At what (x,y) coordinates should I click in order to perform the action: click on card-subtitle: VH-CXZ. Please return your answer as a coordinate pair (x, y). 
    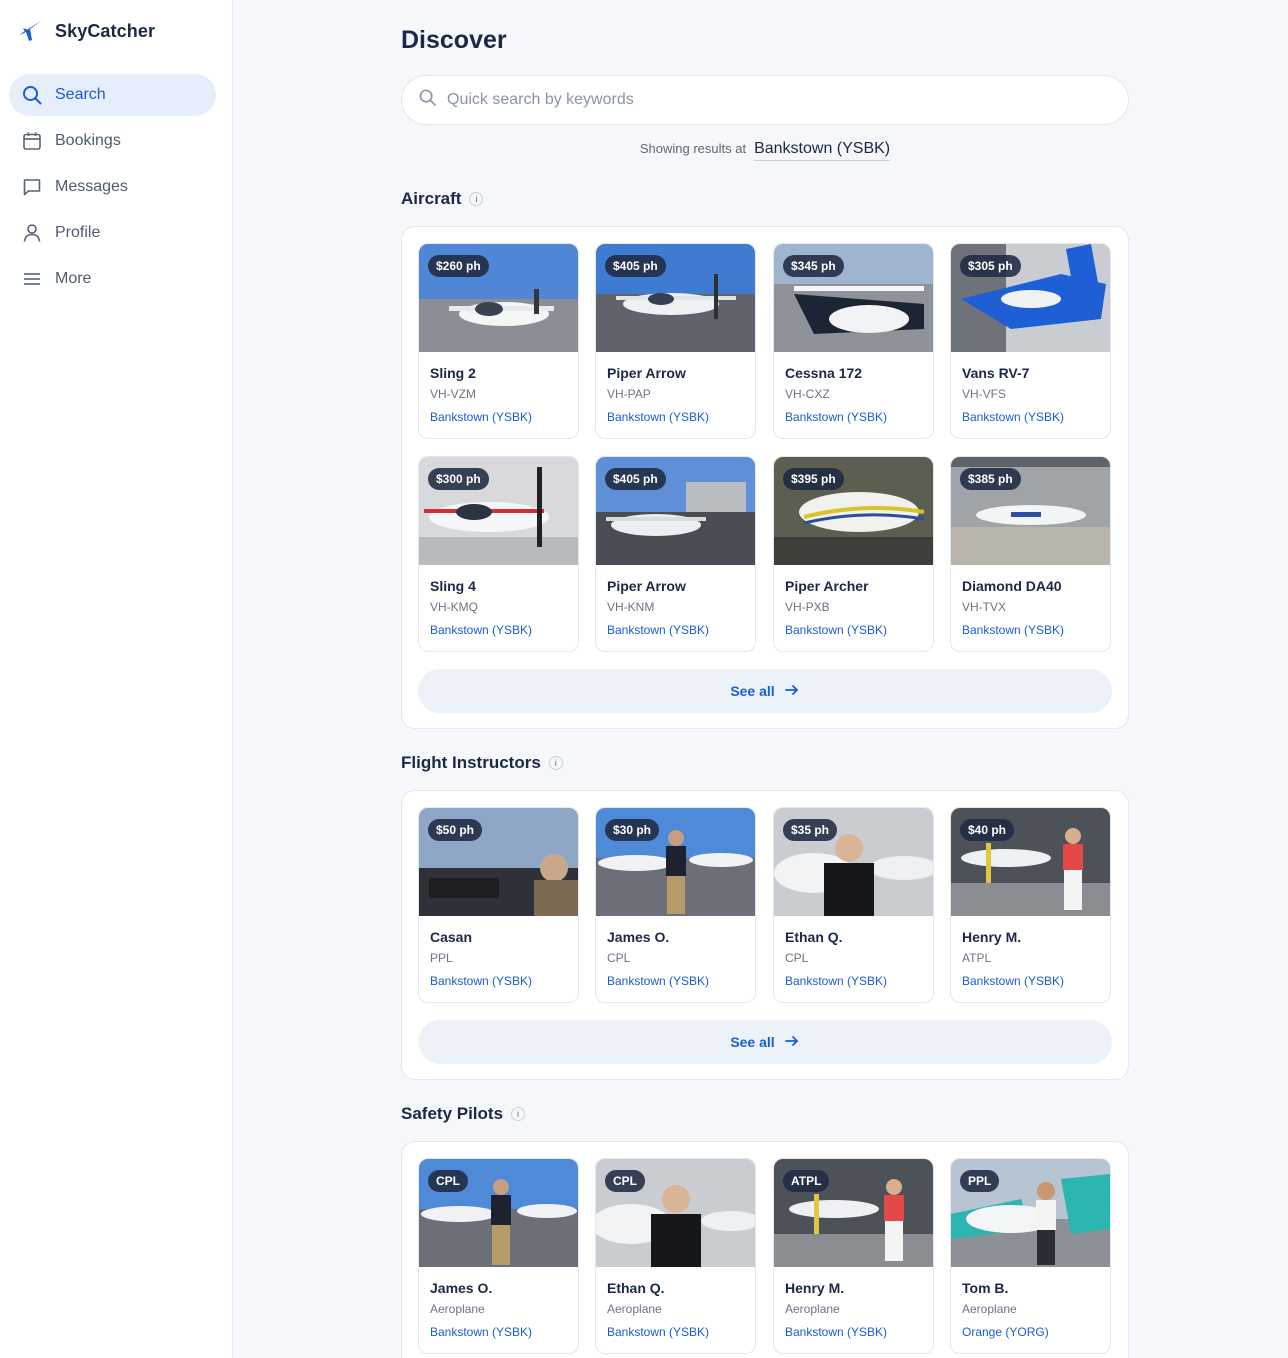
    Looking at the image, I should click on (807, 394).